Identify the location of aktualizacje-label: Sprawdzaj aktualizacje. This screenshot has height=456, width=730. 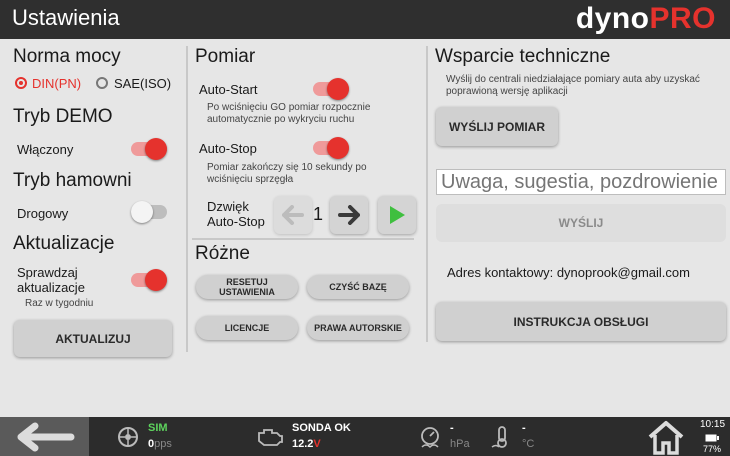
(51, 280).